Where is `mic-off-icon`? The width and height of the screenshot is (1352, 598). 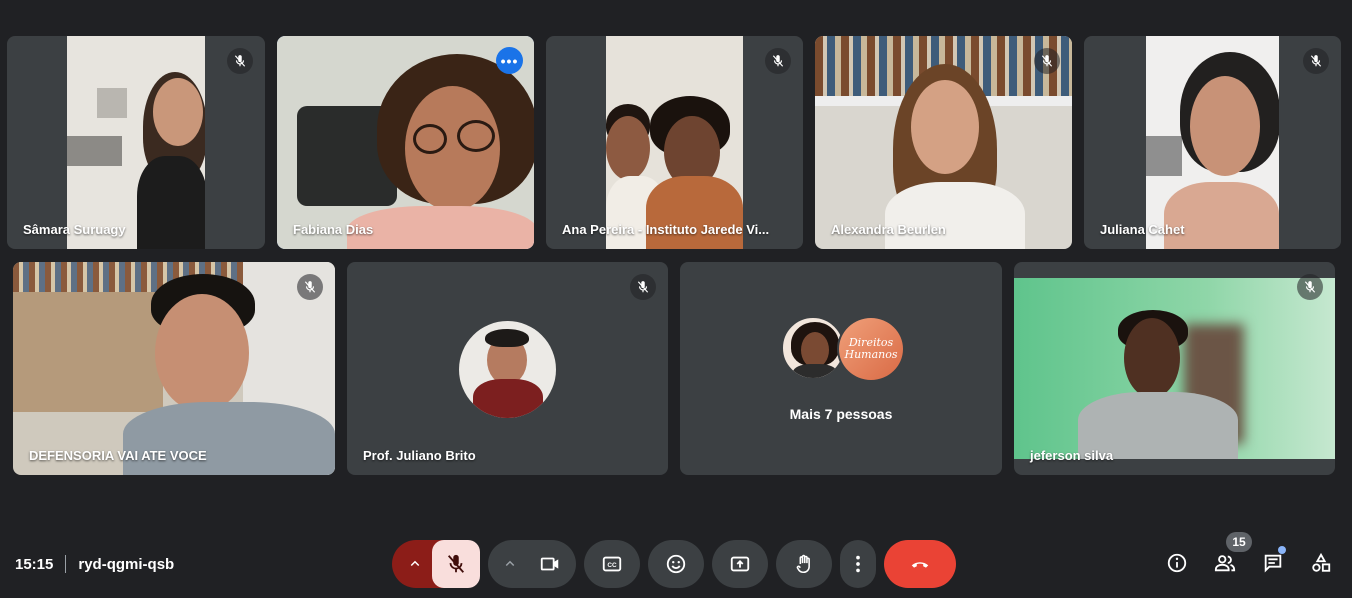
mic-off-icon is located at coordinates (456, 563).